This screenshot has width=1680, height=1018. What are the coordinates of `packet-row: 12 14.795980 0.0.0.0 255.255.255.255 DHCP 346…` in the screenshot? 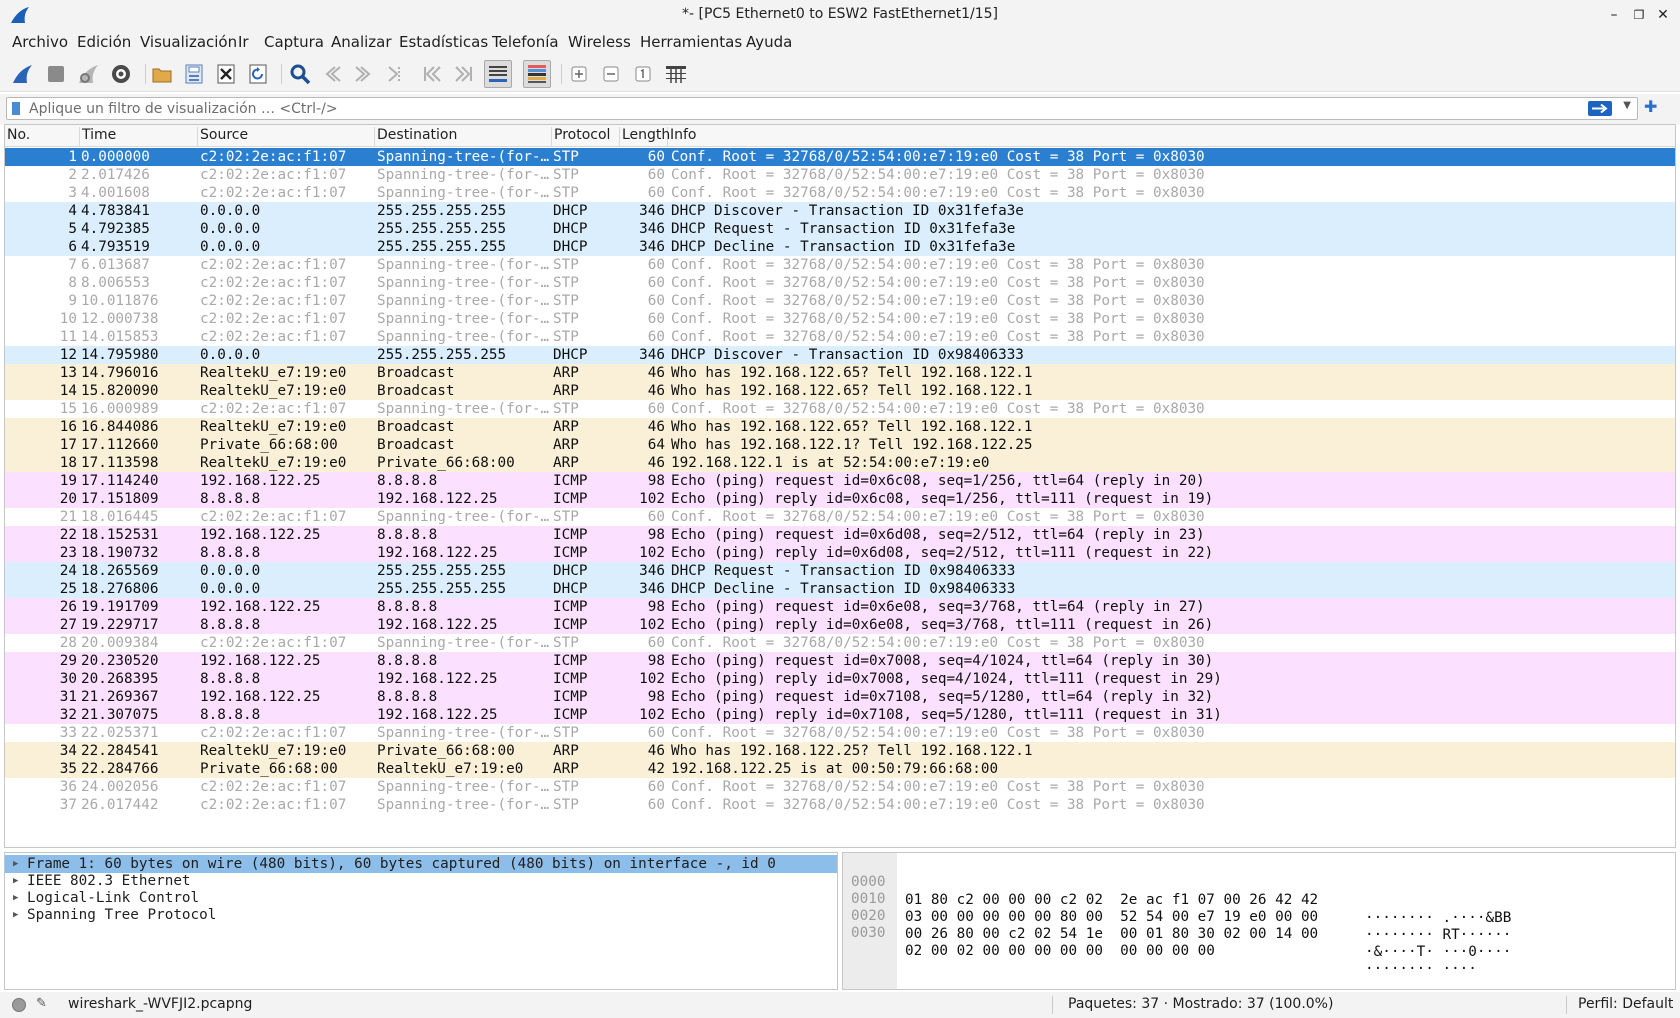 It's located at (840, 355).